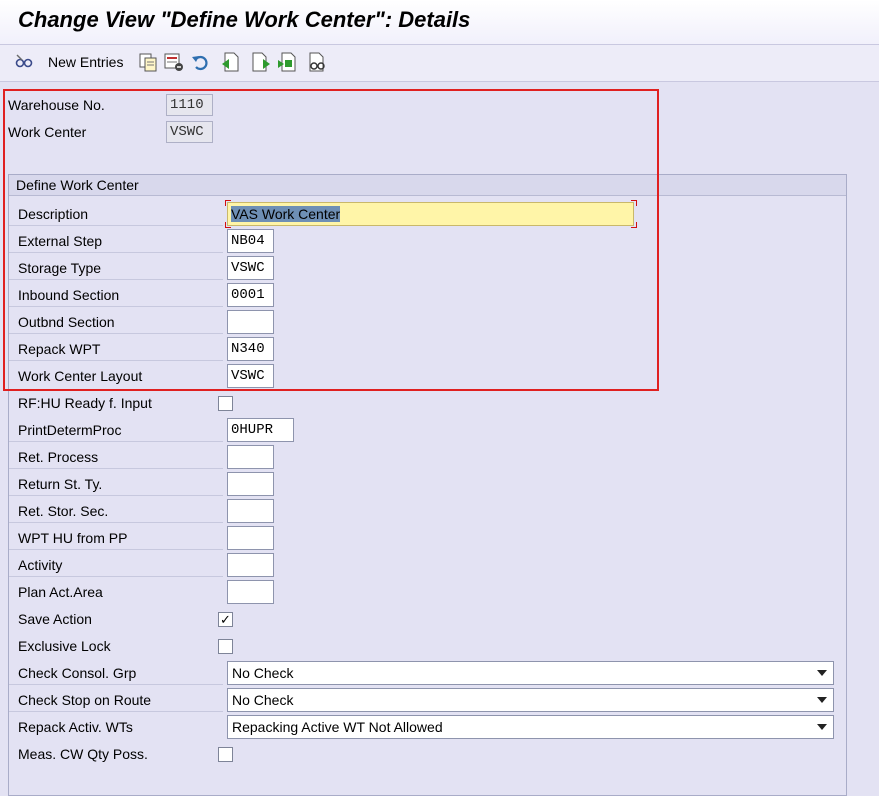 The height and width of the screenshot is (796, 879). What do you see at coordinates (225, 646) in the screenshot?
I see `exclusive-lock-checkbox` at bounding box center [225, 646].